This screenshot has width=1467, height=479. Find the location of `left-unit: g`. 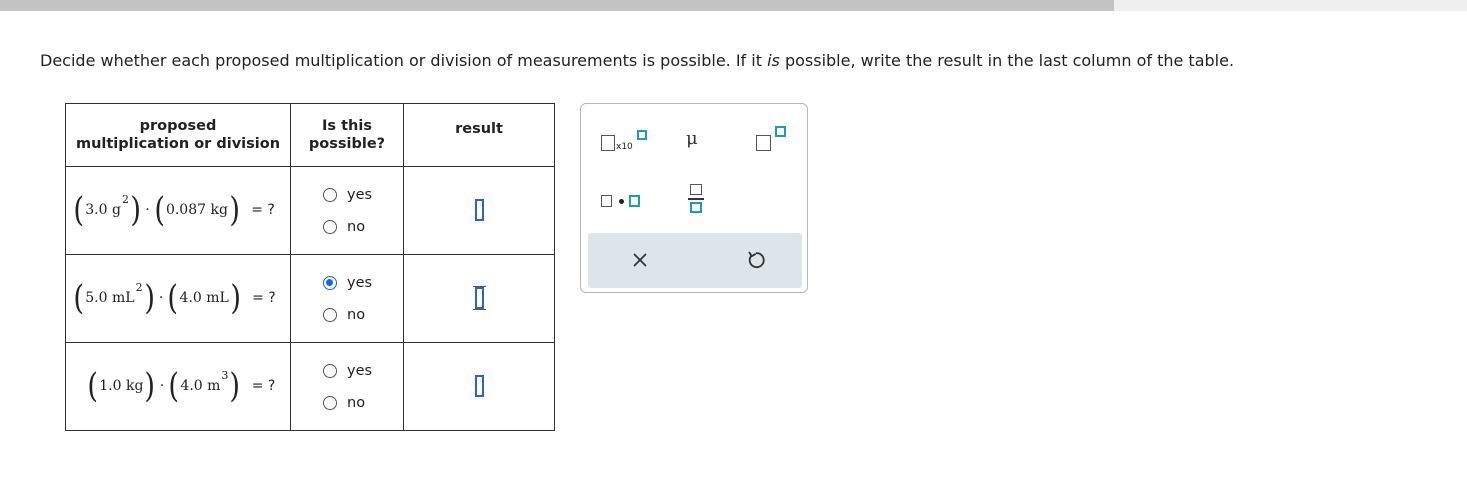

left-unit: g is located at coordinates (116, 210).